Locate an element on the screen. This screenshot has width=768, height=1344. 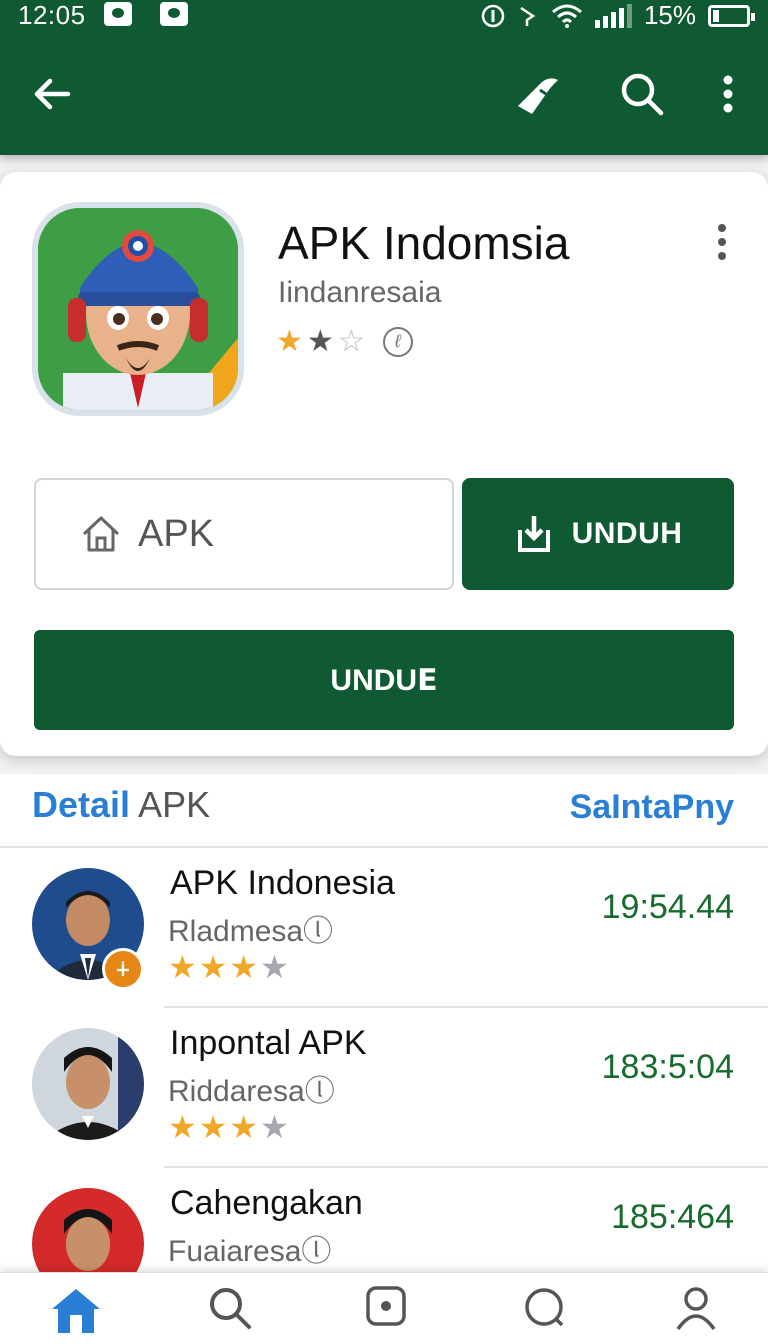
main-download-label: UNDUꓰ is located at coordinates (384, 680).